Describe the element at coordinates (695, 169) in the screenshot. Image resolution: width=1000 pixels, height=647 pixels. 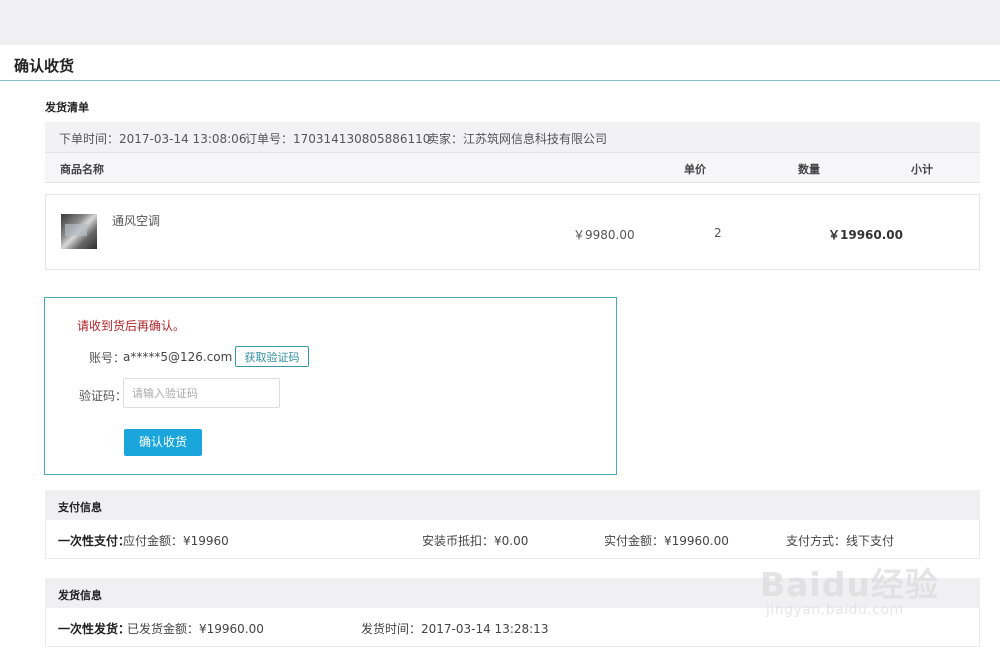
I see `column-header-unit-price: 单价` at that location.